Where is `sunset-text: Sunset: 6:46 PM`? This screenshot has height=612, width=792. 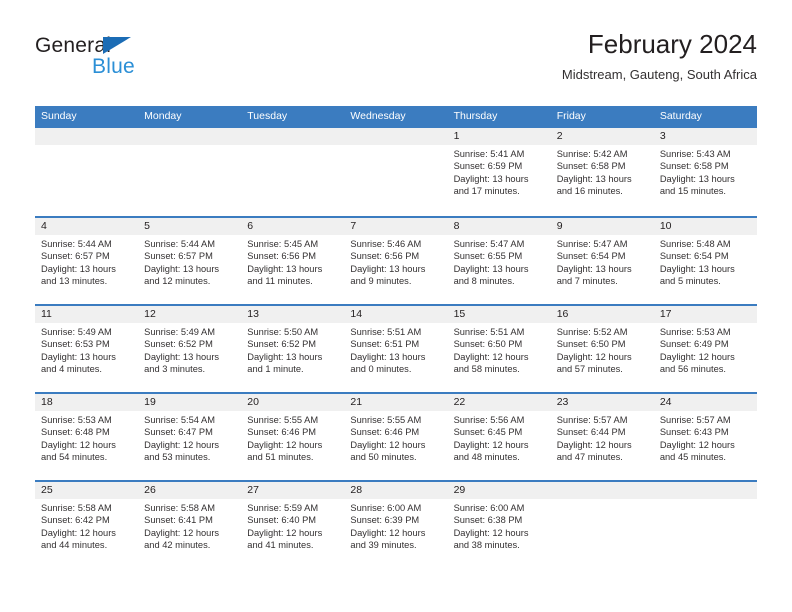 sunset-text: Sunset: 6:46 PM is located at coordinates (282, 432).